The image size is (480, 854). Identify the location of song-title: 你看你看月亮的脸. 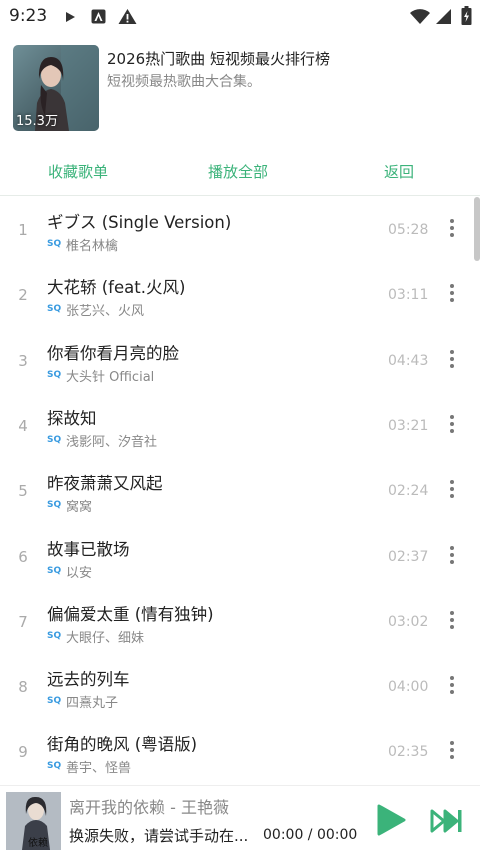
(113, 353).